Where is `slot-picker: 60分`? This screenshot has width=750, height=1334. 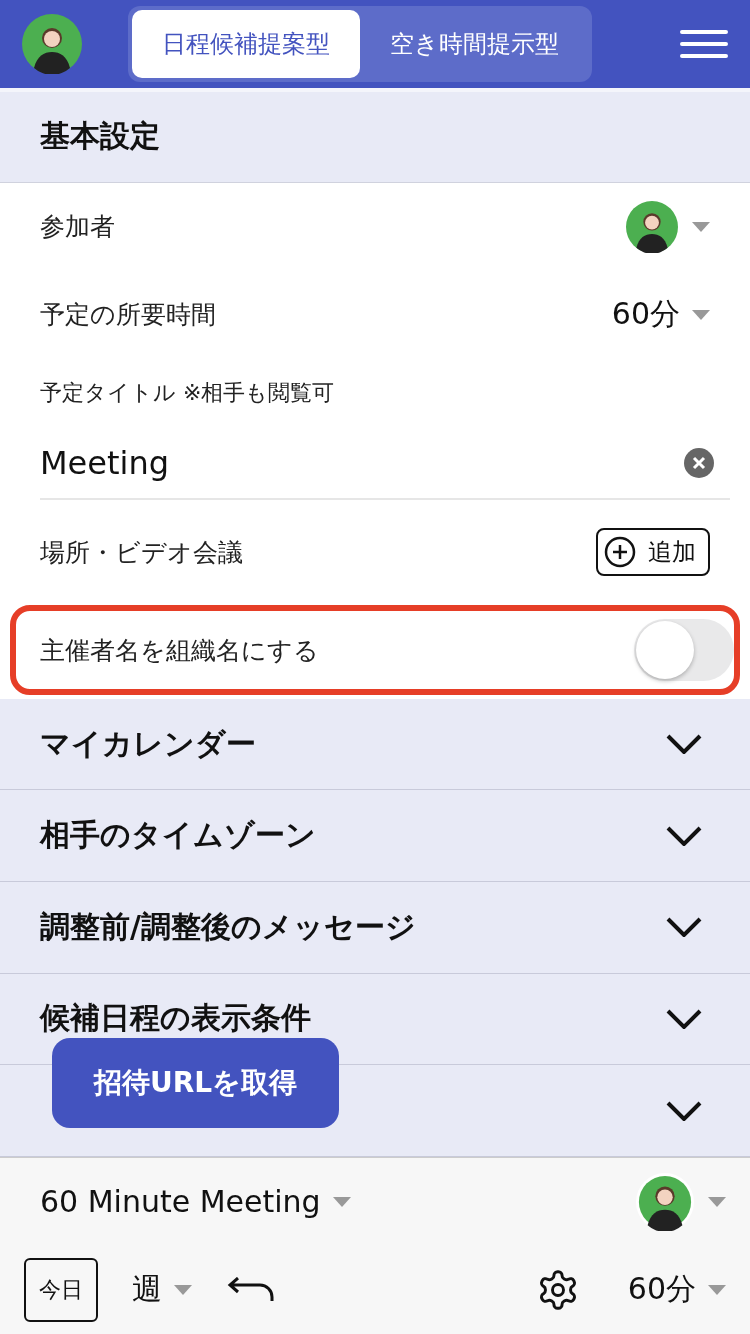
slot-picker: 60分 is located at coordinates (676, 1290).